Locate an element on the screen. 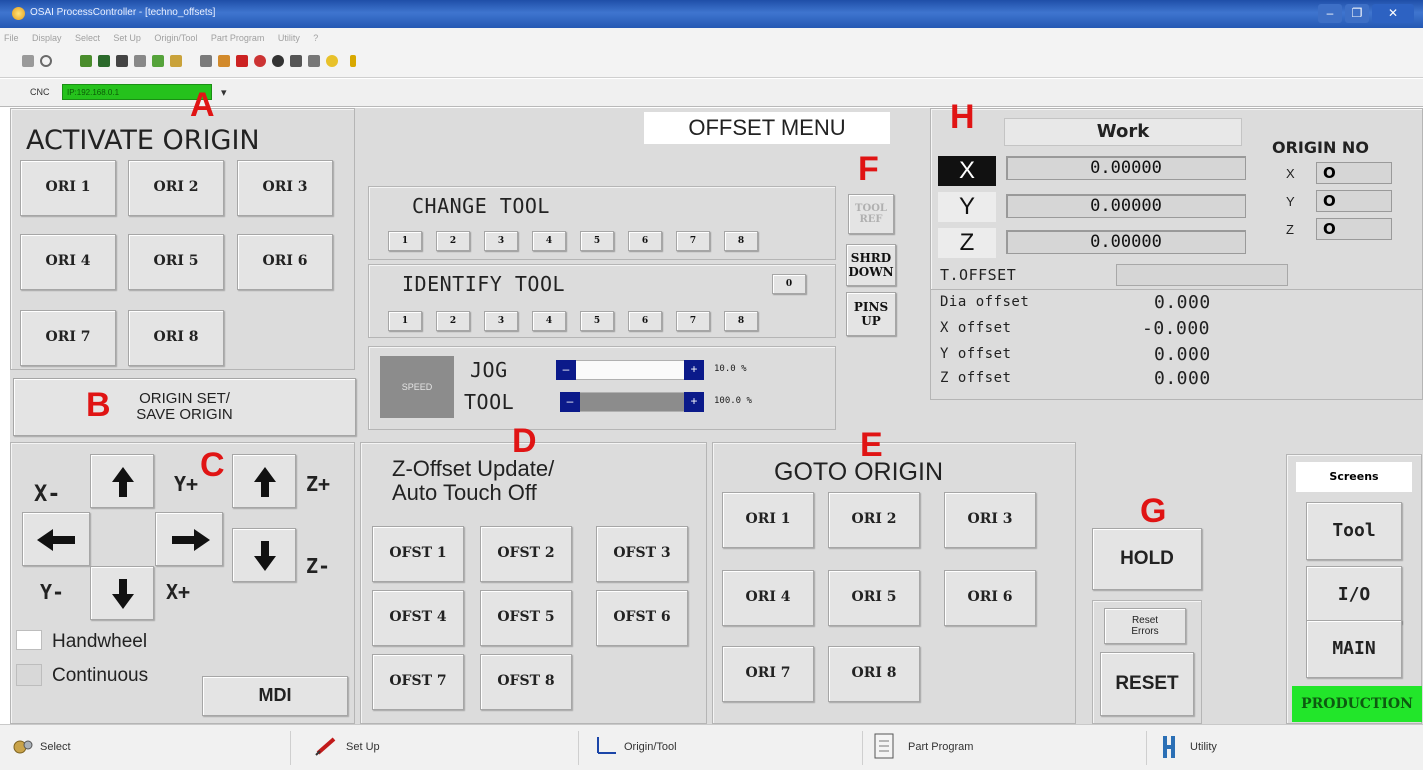  shrd-down-button: SHRD DOWN is located at coordinates (871, 265).